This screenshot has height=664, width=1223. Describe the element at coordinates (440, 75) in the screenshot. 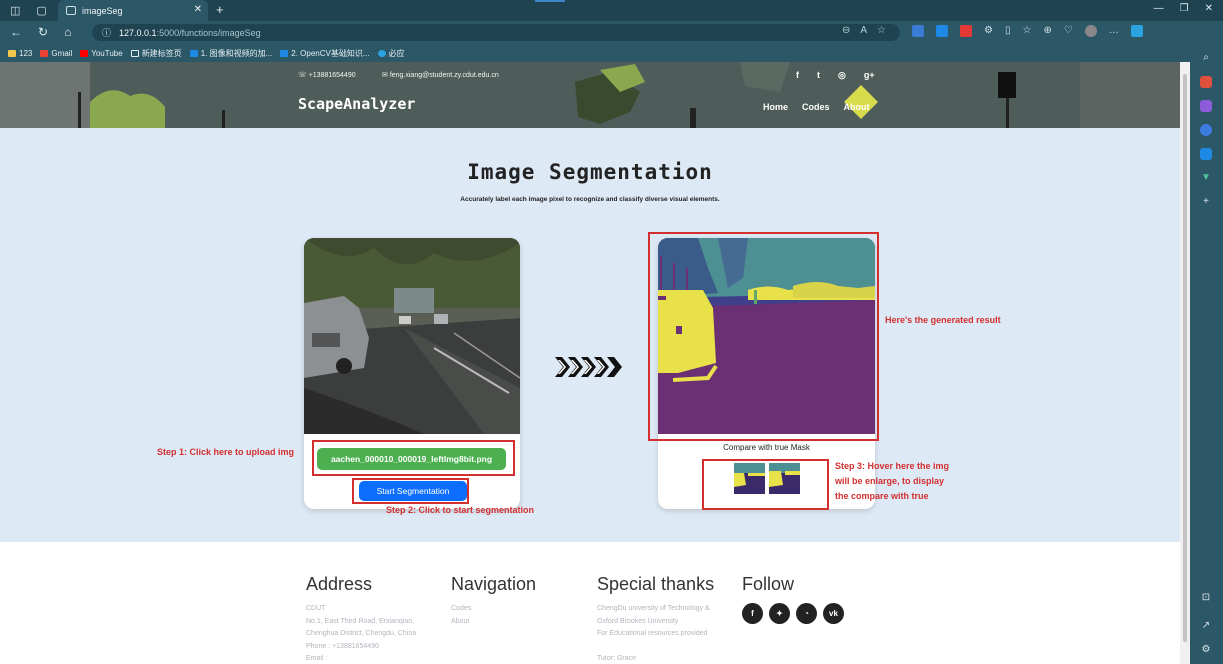

I see `header-email: ✉ feng.xiang@student.zy.cdut.edu.cn` at that location.